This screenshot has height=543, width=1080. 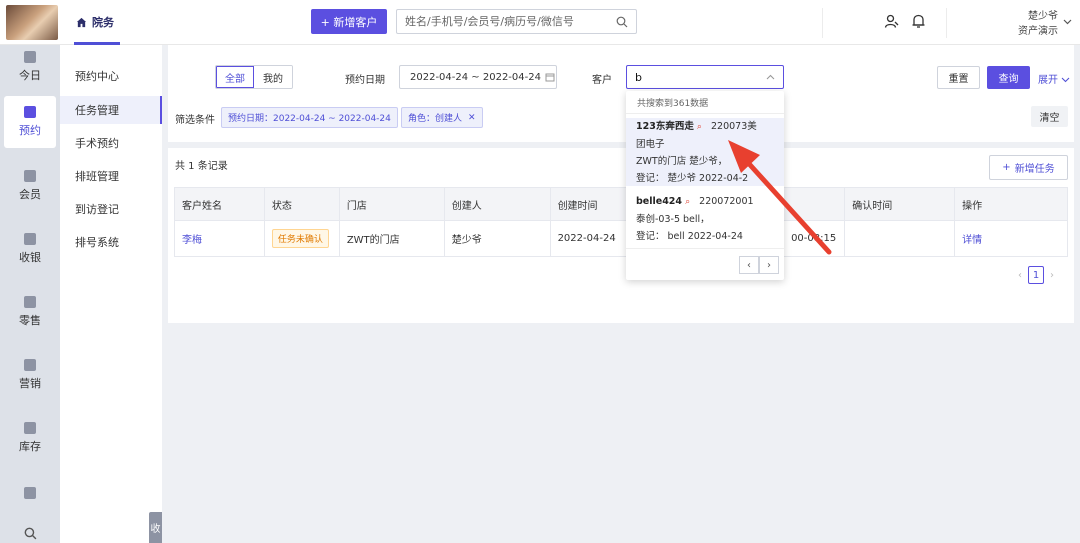 What do you see at coordinates (300, 238) in the screenshot?
I see `status-badge: 任务未确认` at bounding box center [300, 238].